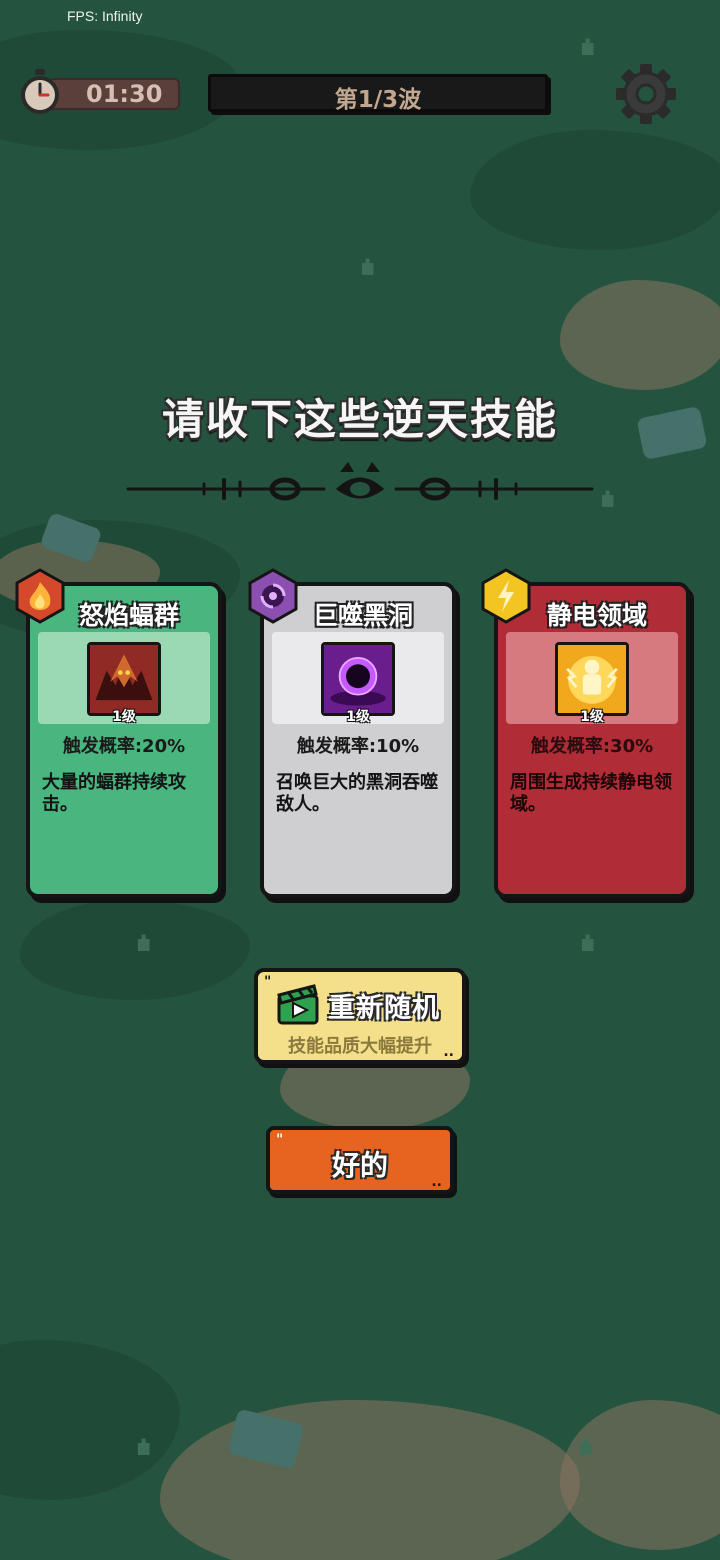 The height and width of the screenshot is (1560, 720). I want to click on confirm-label: 好的, so click(359, 1165).